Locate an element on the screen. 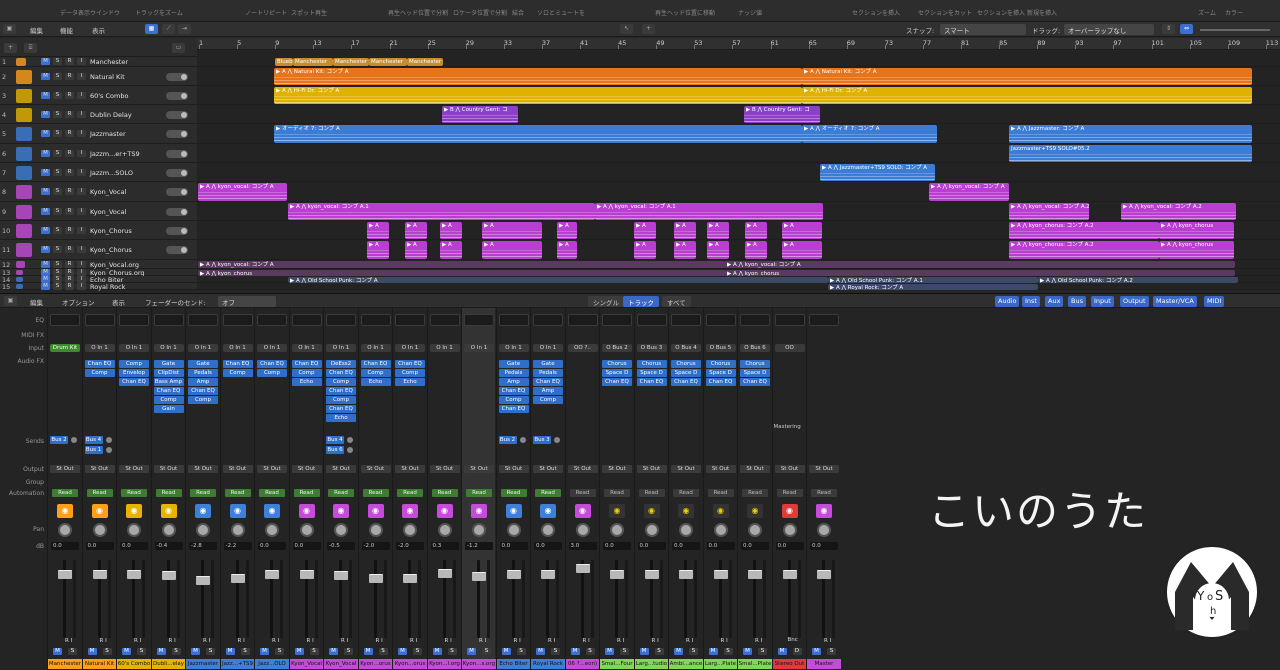 The height and width of the screenshot is (670, 1280). region: ▶ B ⋀ Country Gent: コ is located at coordinates (480, 114).